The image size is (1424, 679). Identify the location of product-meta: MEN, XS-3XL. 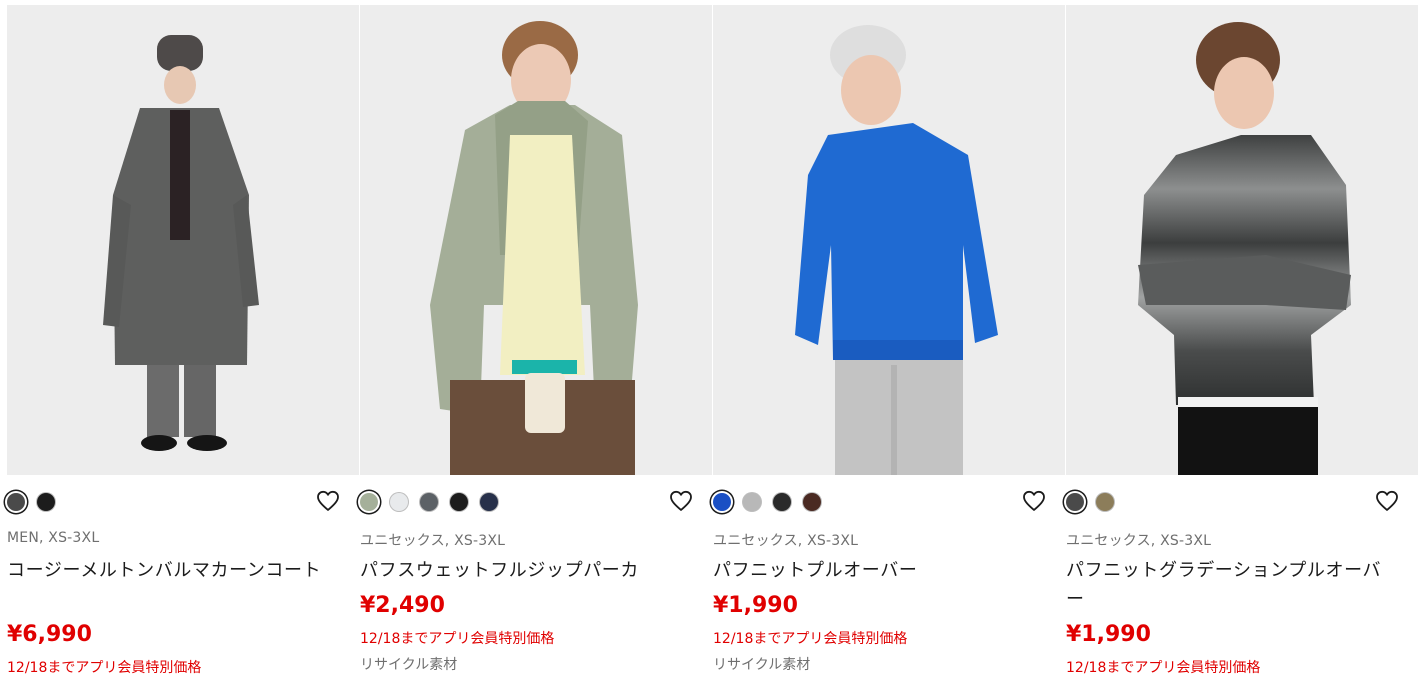
(53, 538).